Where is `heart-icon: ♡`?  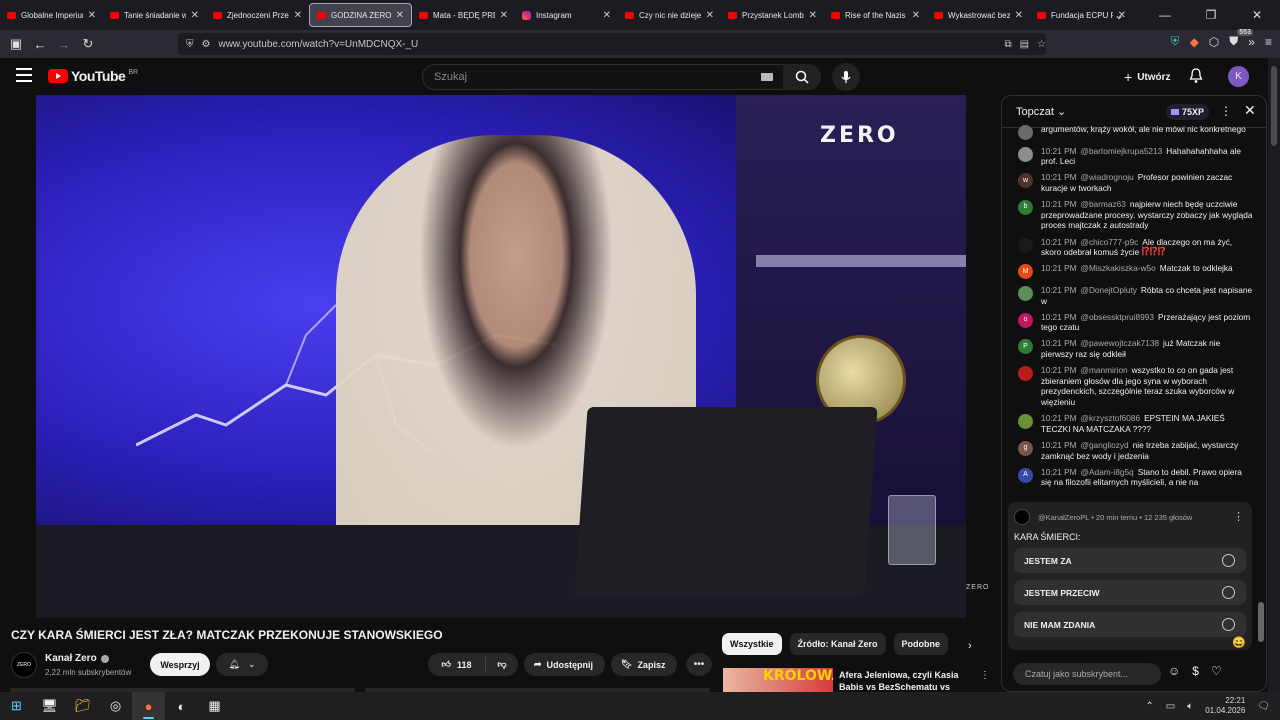
heart-icon: ♡ is located at coordinates (1216, 671).